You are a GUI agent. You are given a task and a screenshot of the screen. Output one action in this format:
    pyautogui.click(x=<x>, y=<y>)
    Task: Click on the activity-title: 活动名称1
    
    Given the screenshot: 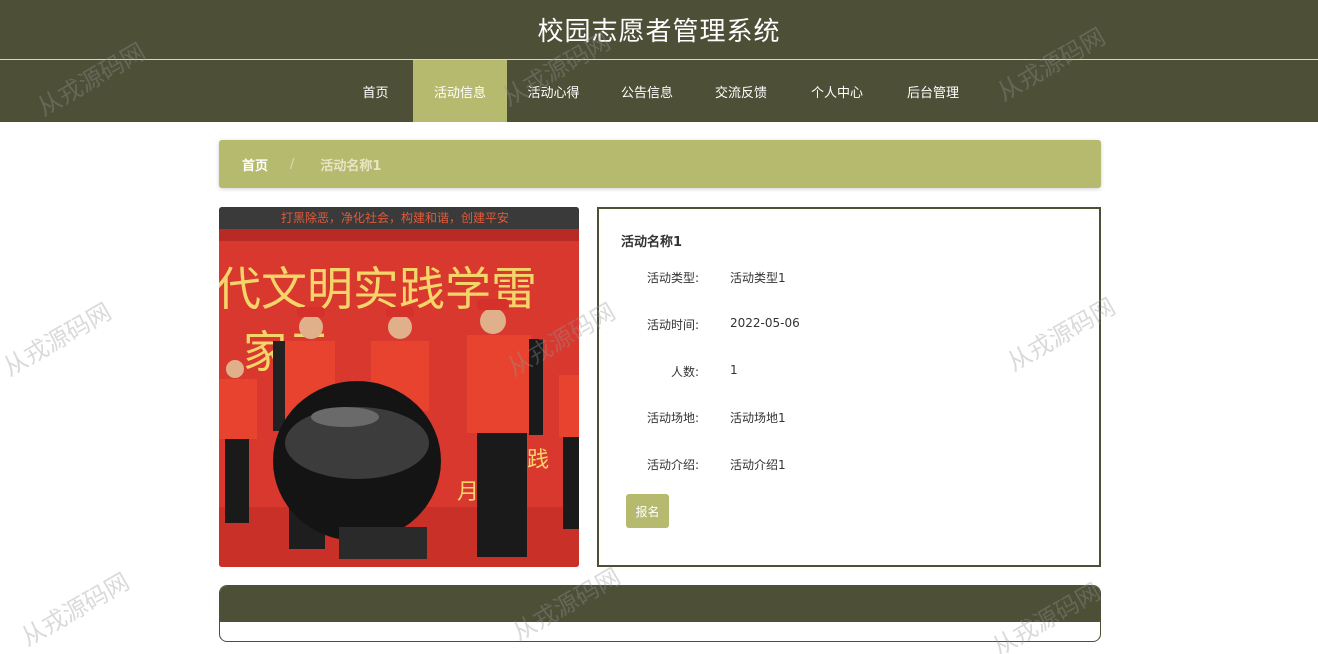 What is the action you would take?
    pyautogui.click(x=652, y=242)
    